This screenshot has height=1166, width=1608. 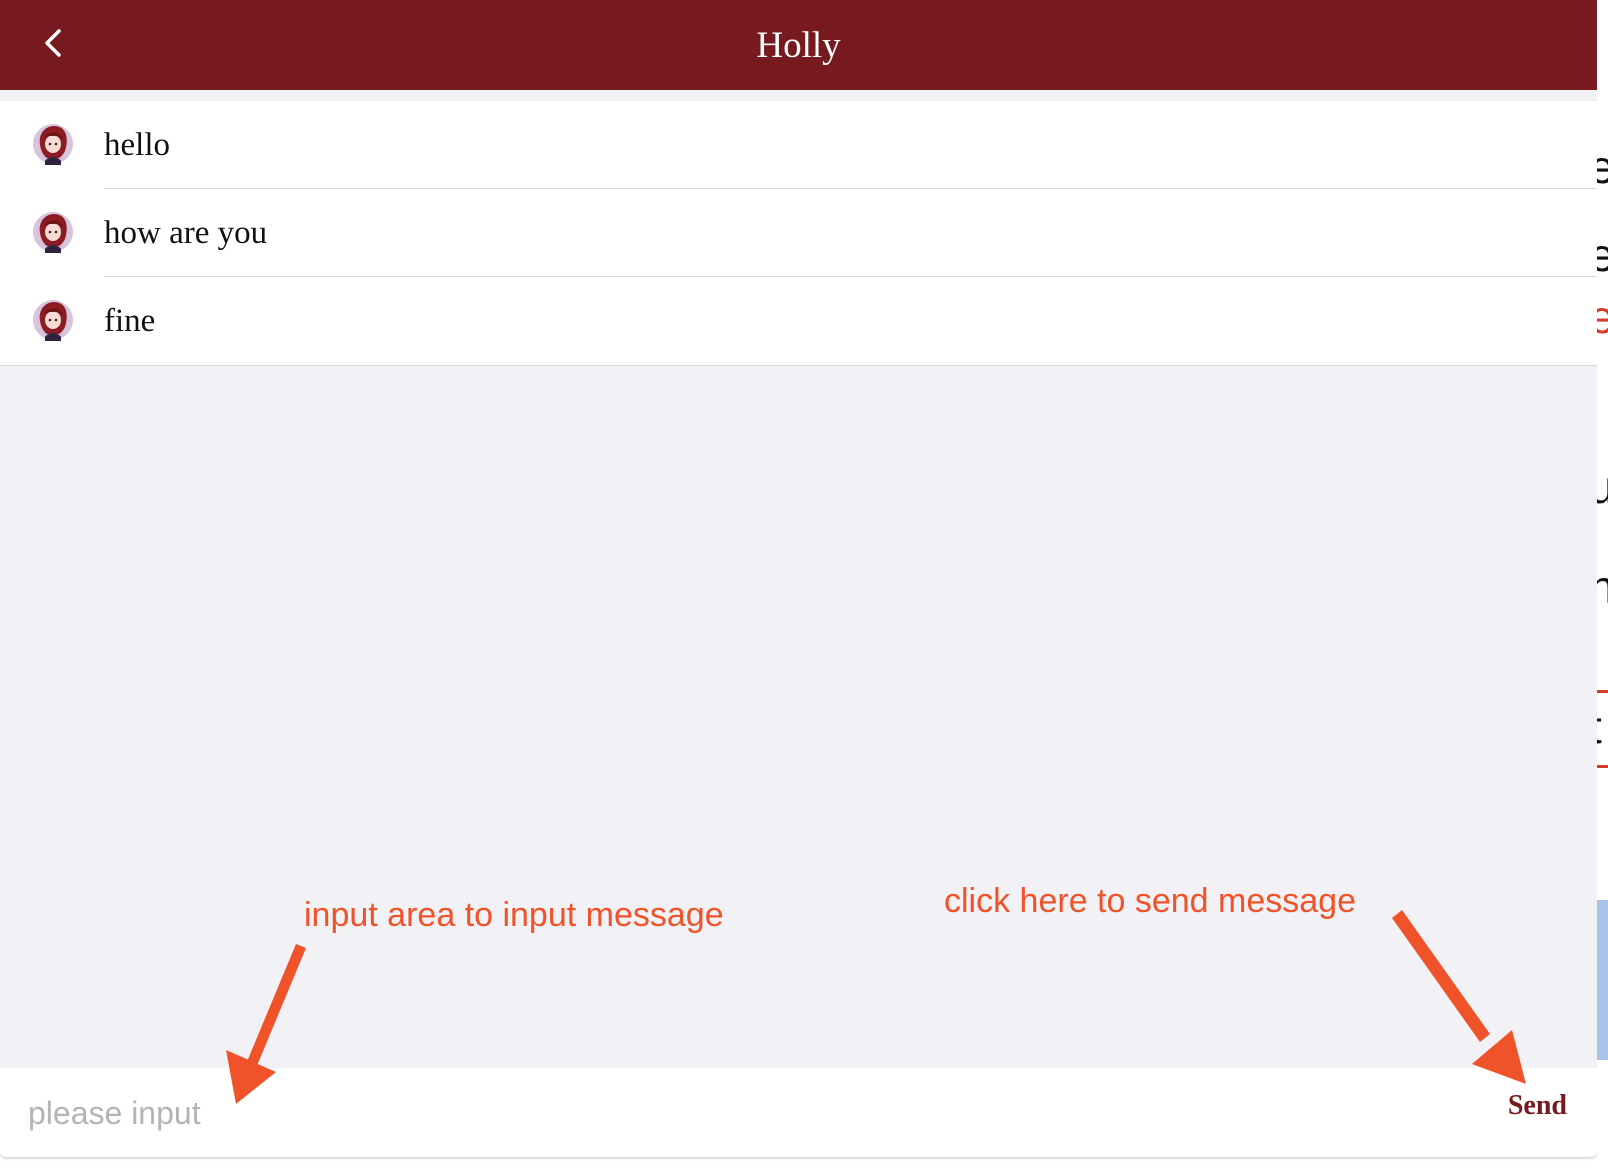 I want to click on chevron-left-icon, so click(x=53, y=45).